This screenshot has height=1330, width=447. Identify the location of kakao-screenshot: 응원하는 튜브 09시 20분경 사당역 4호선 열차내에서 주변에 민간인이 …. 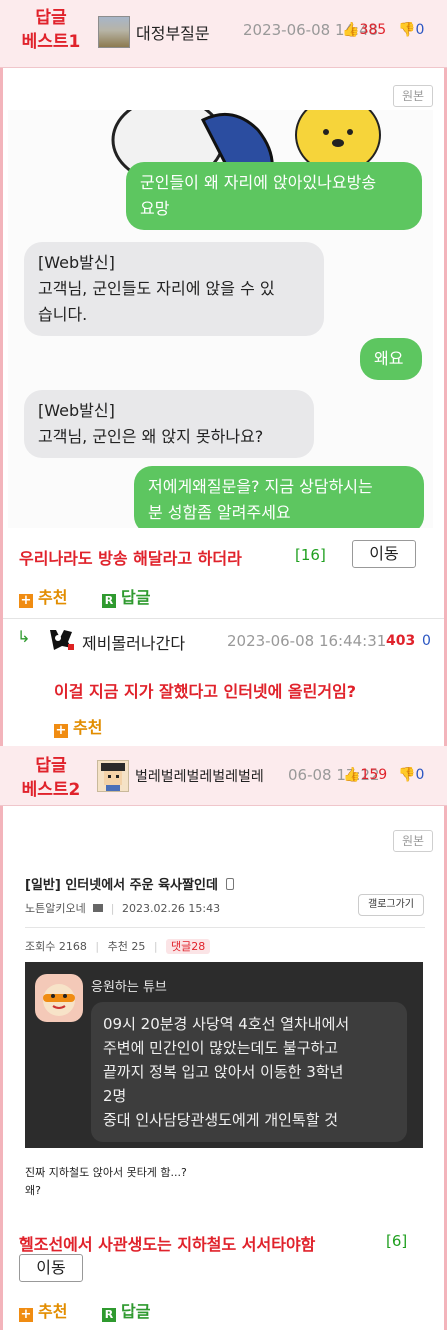
(224, 1055).